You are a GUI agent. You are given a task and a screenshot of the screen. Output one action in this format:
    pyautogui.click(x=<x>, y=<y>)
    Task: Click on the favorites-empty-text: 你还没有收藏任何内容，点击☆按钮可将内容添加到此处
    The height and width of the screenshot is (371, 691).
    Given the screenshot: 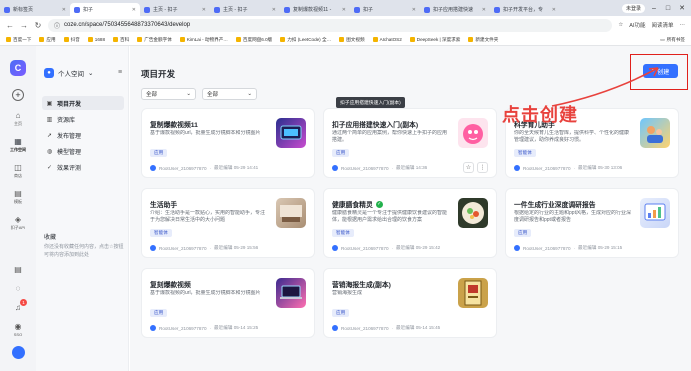 What is the action you would take?
    pyautogui.click(x=84, y=251)
    